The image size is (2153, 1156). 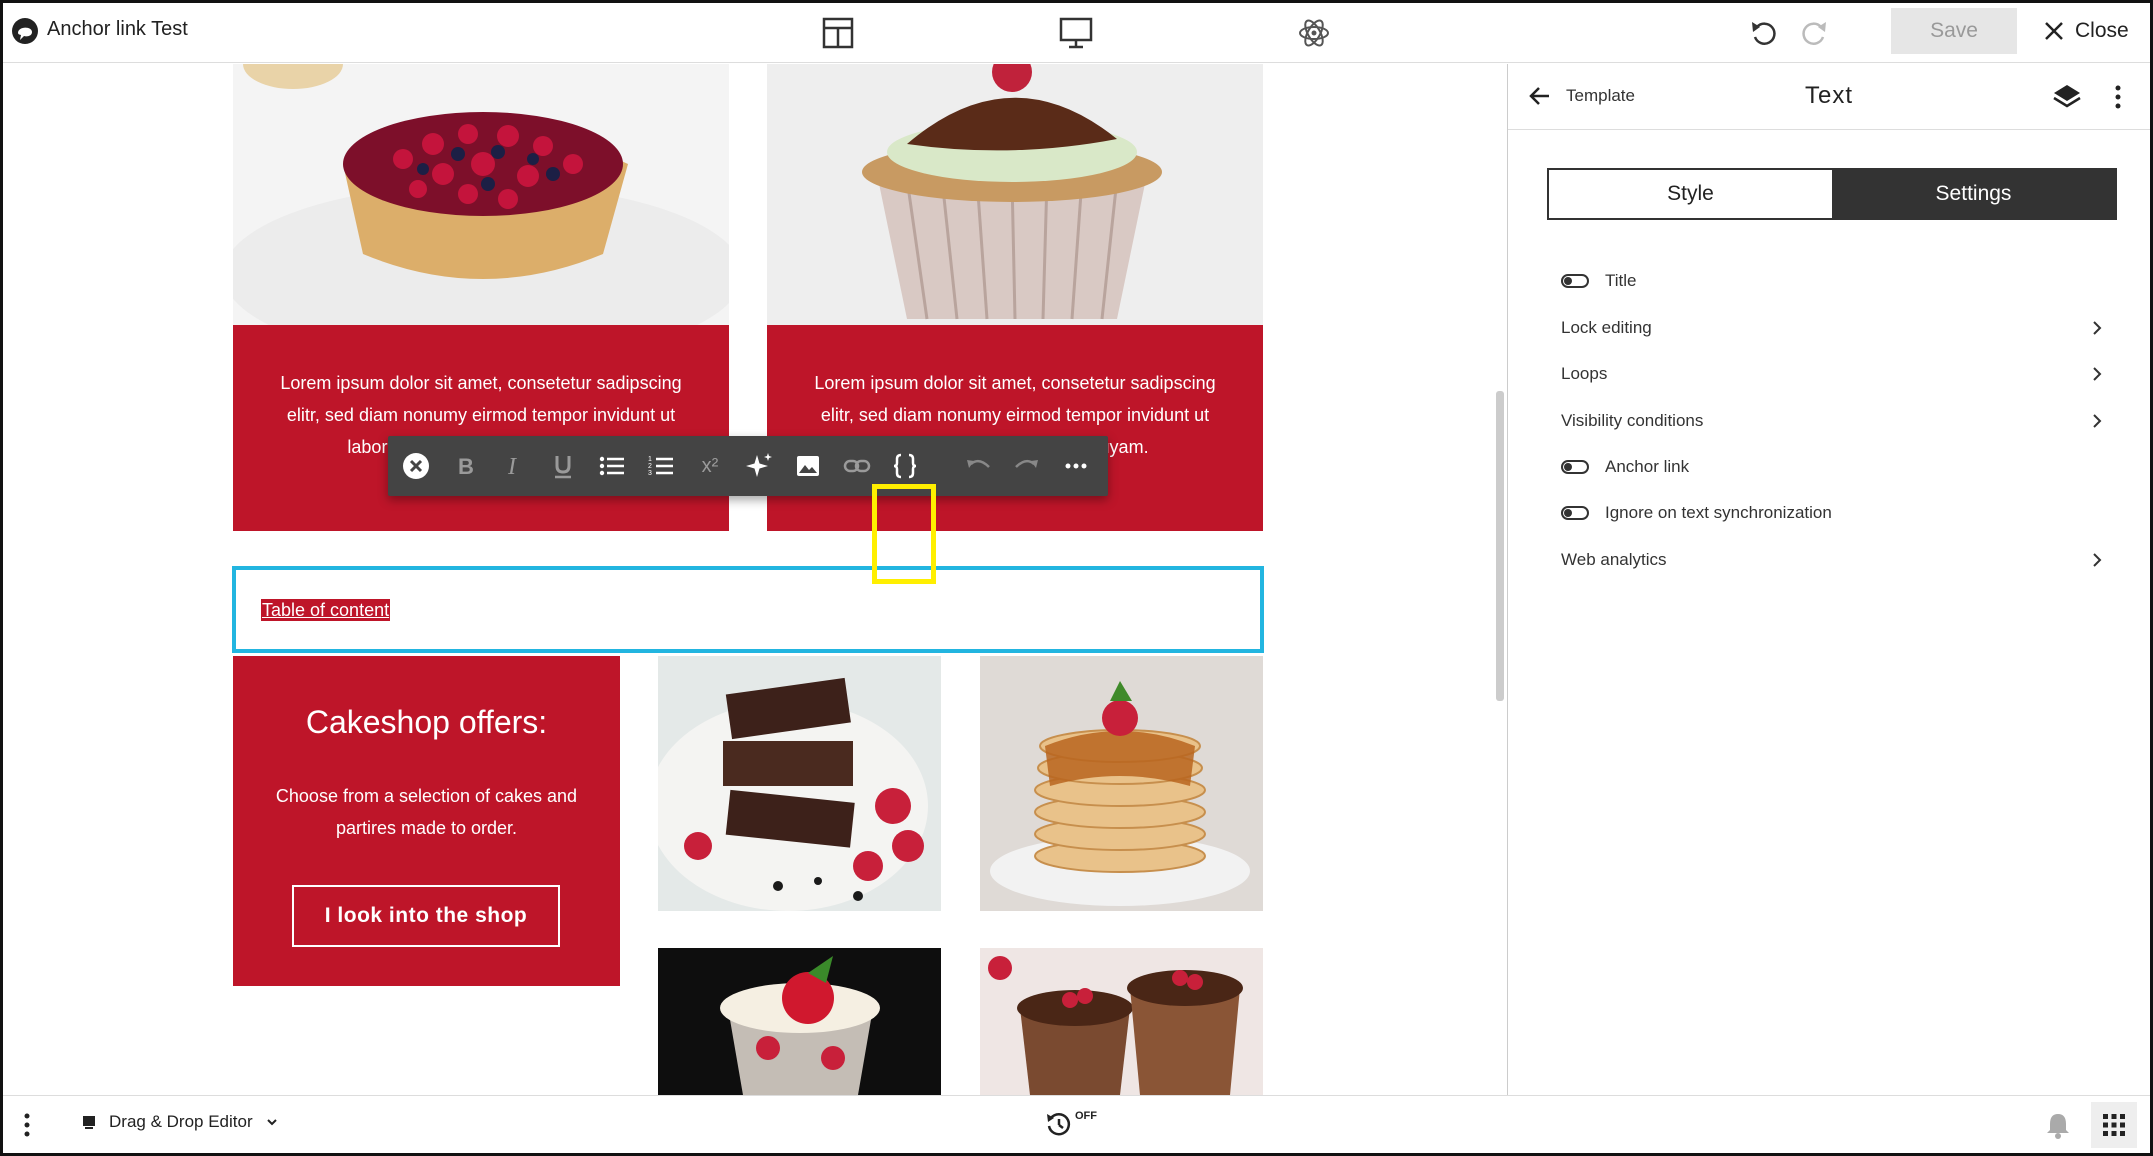 I want to click on back-to-template-button: Template, so click(x=1581, y=96).